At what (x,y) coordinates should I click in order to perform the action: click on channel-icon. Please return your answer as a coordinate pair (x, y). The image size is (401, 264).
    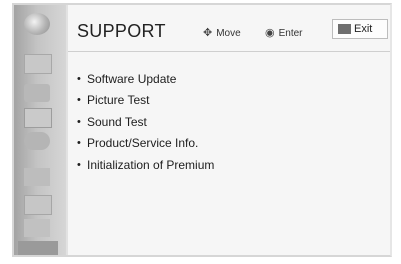
    Looking at the image, I should click on (38, 118).